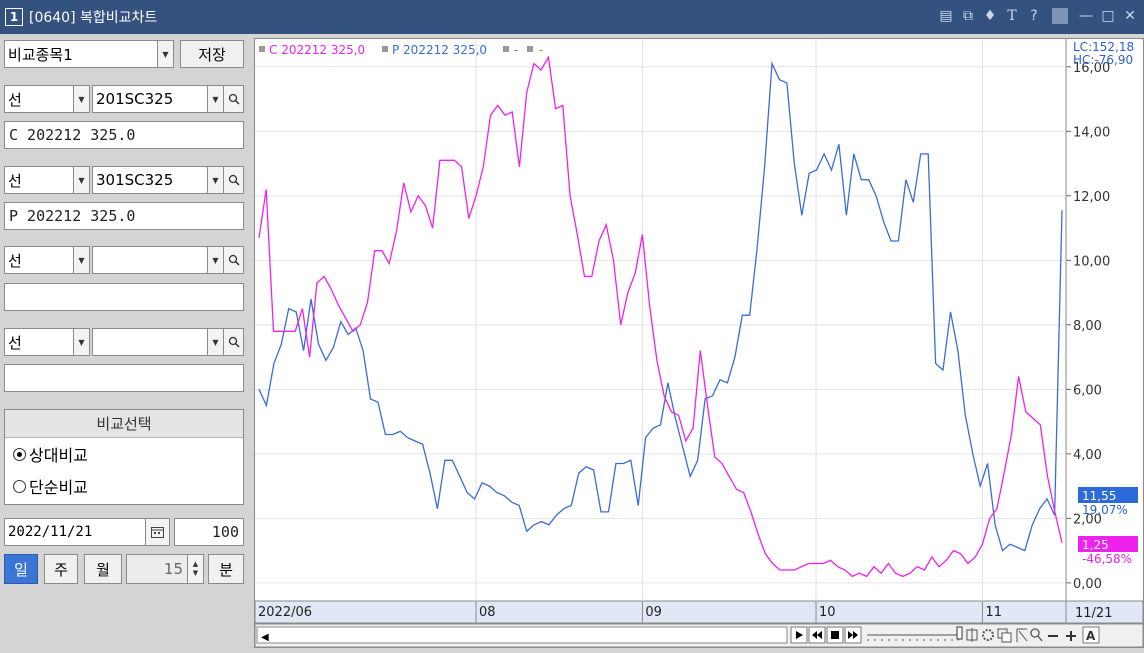 The height and width of the screenshot is (653, 1144). I want to click on group-combo: 비교종목1 ▼, so click(89, 54).